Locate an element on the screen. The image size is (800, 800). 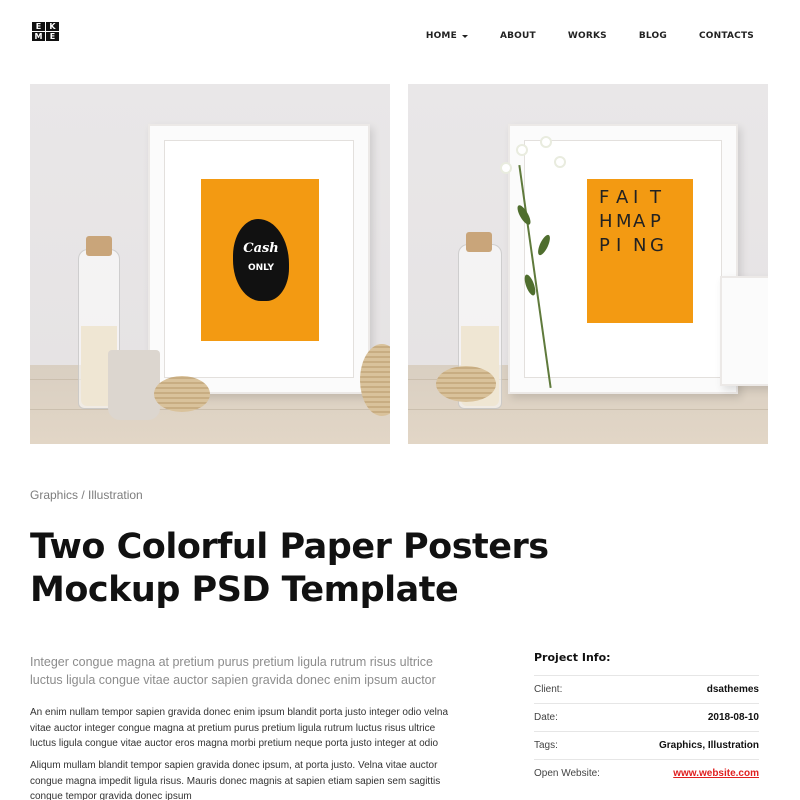
nav-home: HOME is located at coordinates (447, 36).